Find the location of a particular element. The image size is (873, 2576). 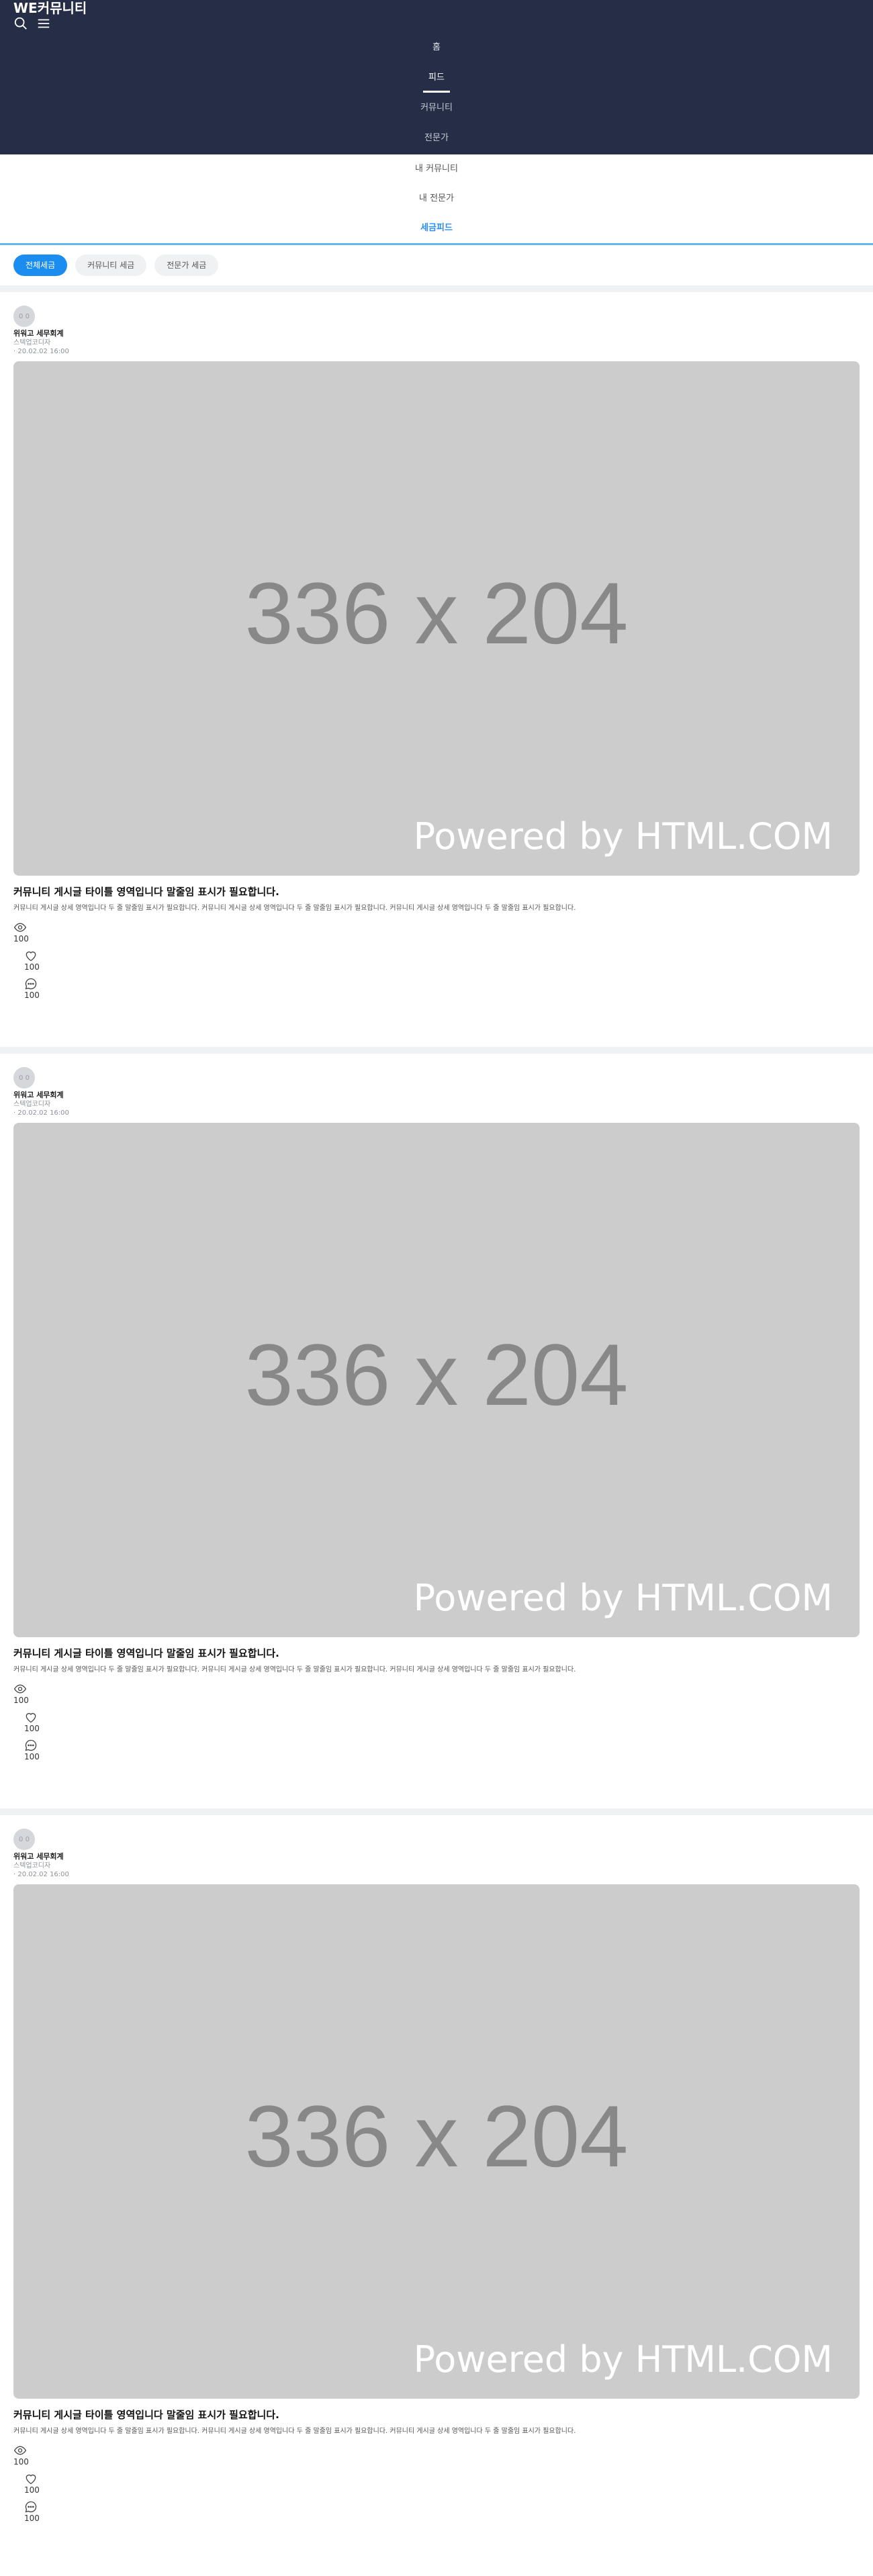

filter-all-tax: 전체세금 is located at coordinates (40, 265).